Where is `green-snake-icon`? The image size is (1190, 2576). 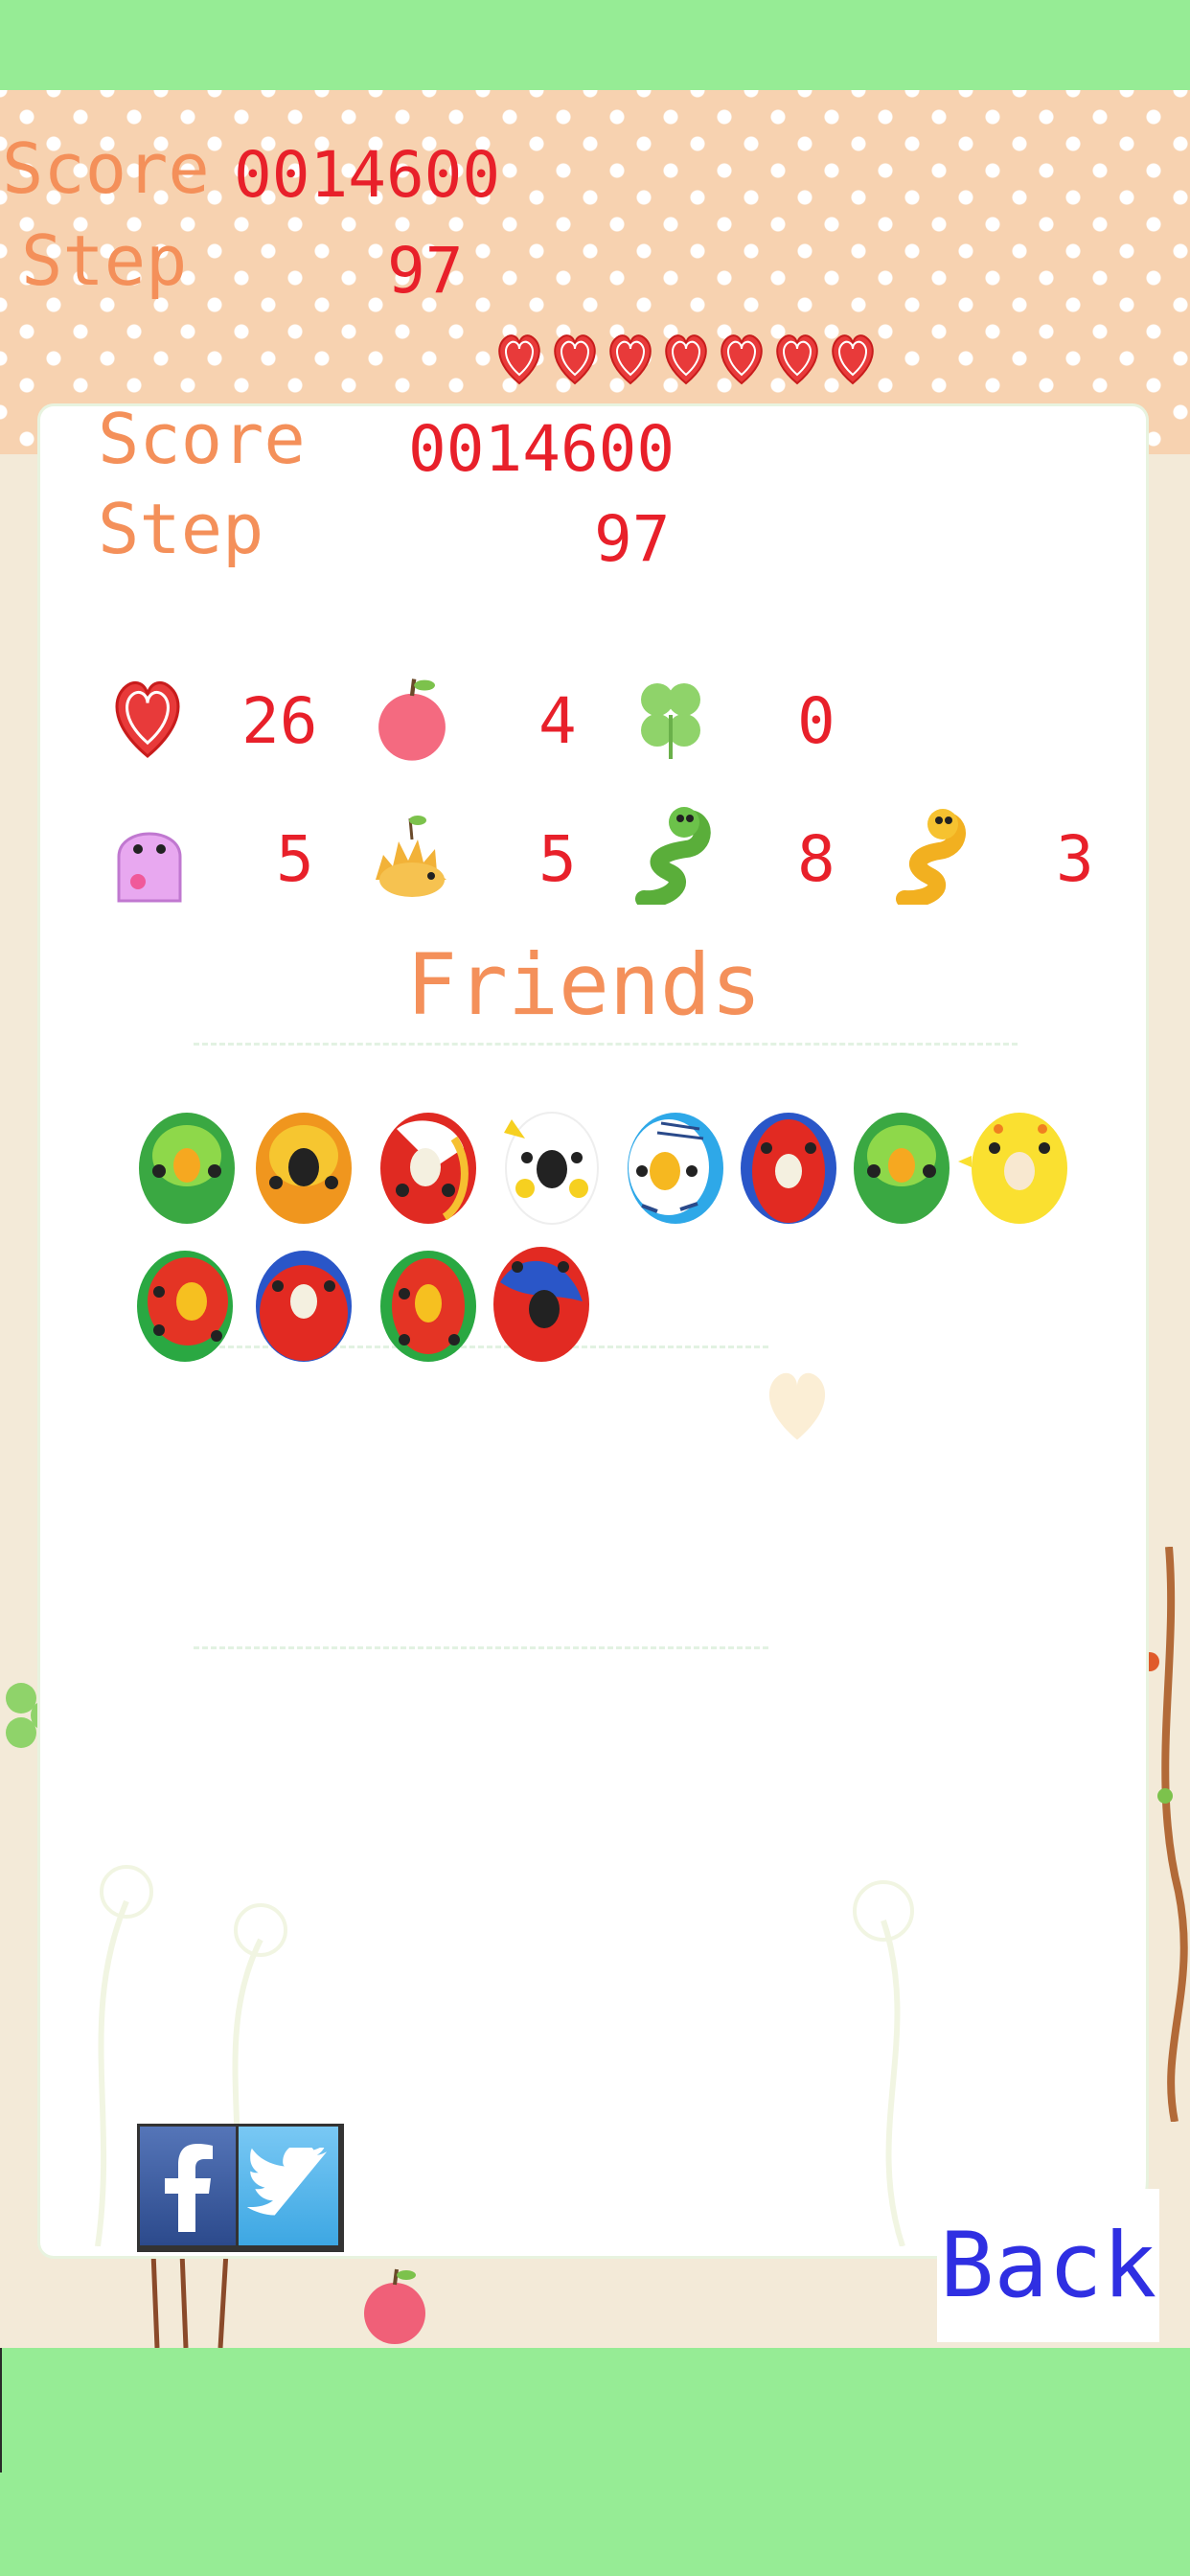
green-snake-icon is located at coordinates (673, 856).